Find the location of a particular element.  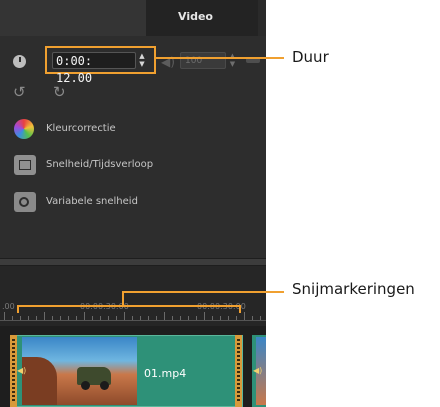

trim-markers-stem is located at coordinates (123, 298).